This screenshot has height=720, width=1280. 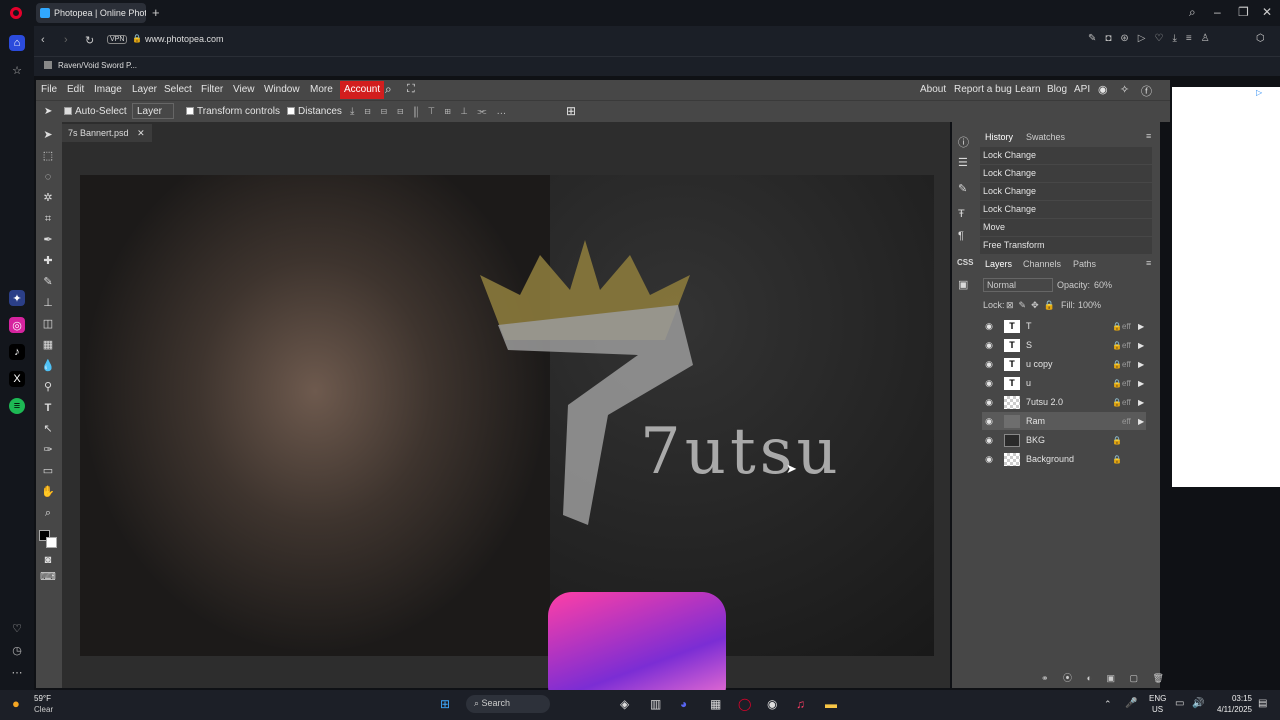 I want to click on maximize-icon: ❐, so click(x=1243, y=12).